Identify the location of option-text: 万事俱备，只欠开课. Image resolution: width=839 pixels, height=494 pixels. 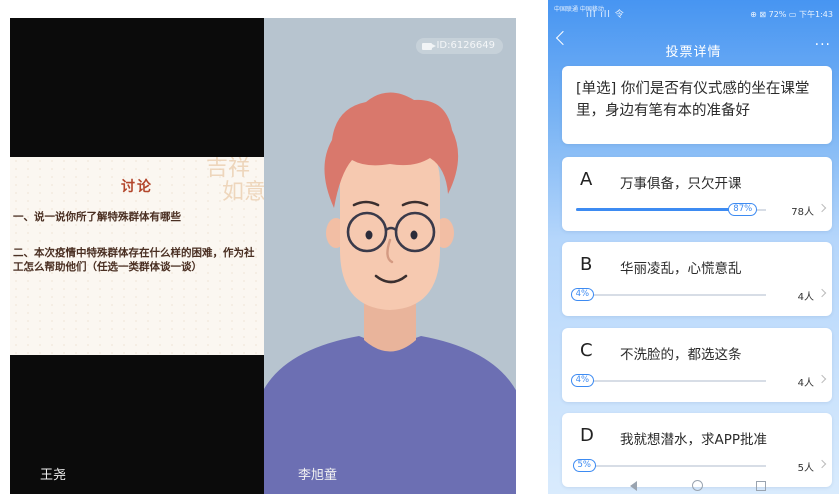
(681, 184).